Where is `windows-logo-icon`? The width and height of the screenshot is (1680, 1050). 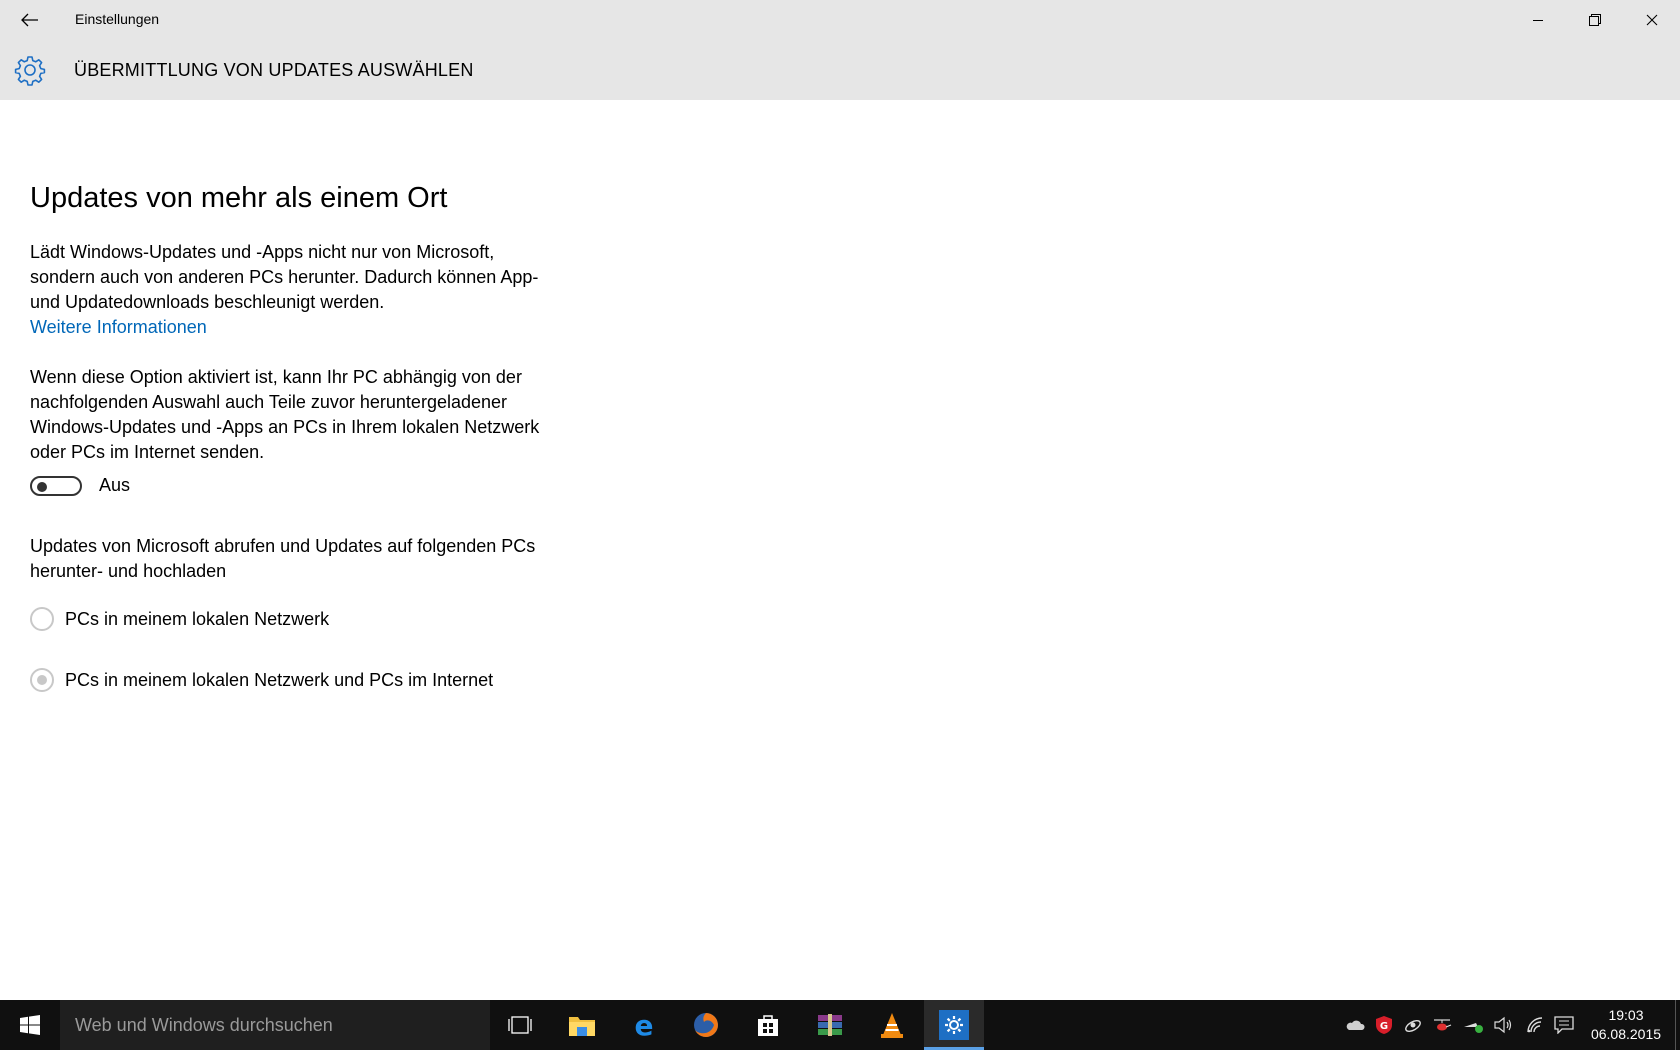
windows-logo-icon is located at coordinates (30, 1025).